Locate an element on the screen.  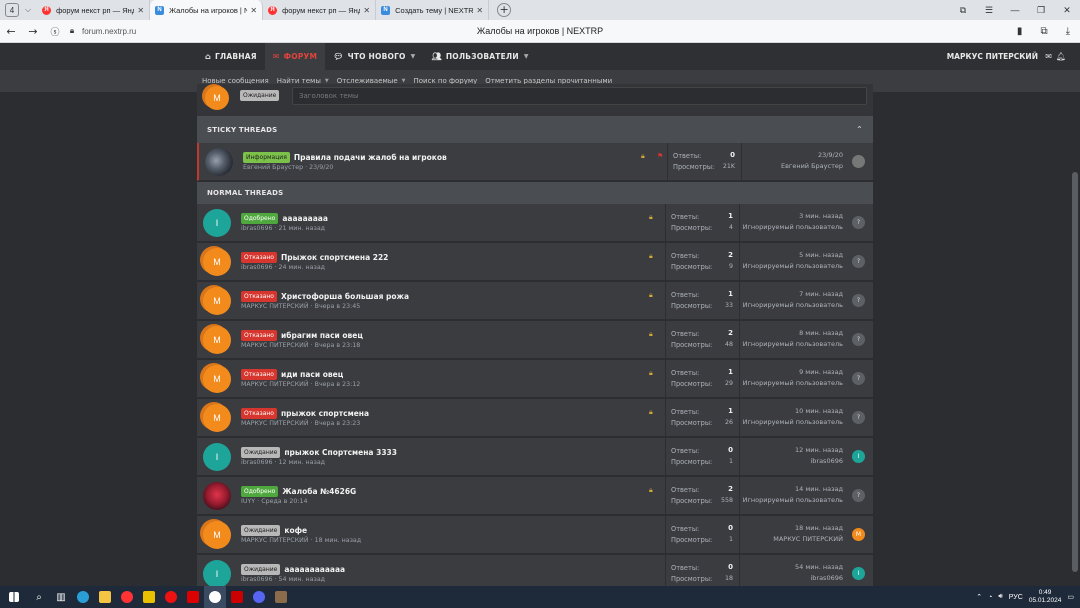
app2-icon is located at coordinates (237, 597).